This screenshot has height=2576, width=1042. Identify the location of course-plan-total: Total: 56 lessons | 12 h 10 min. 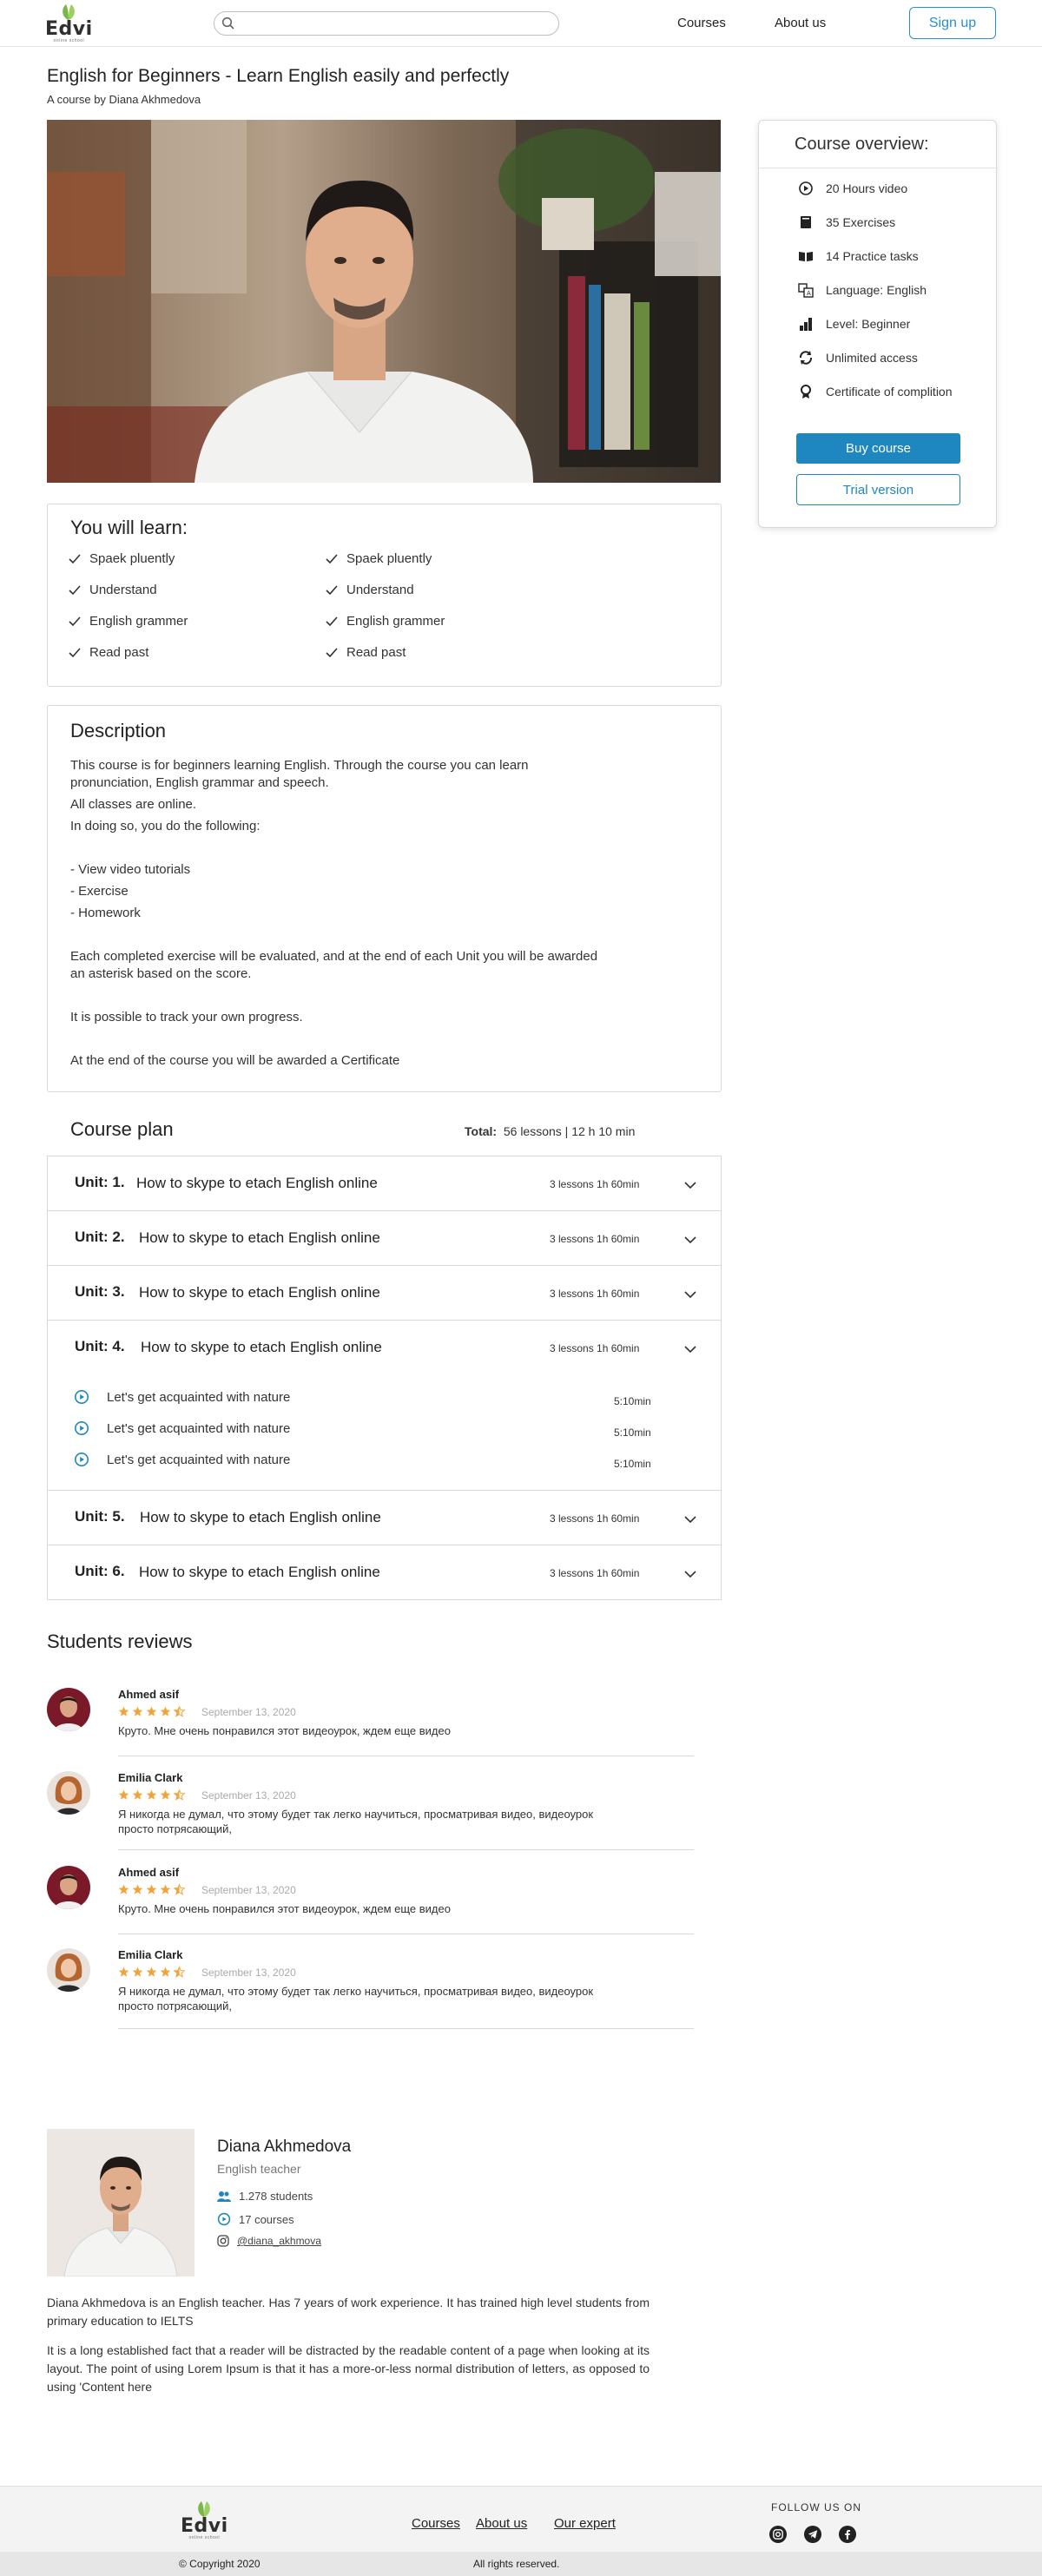
(550, 1131).